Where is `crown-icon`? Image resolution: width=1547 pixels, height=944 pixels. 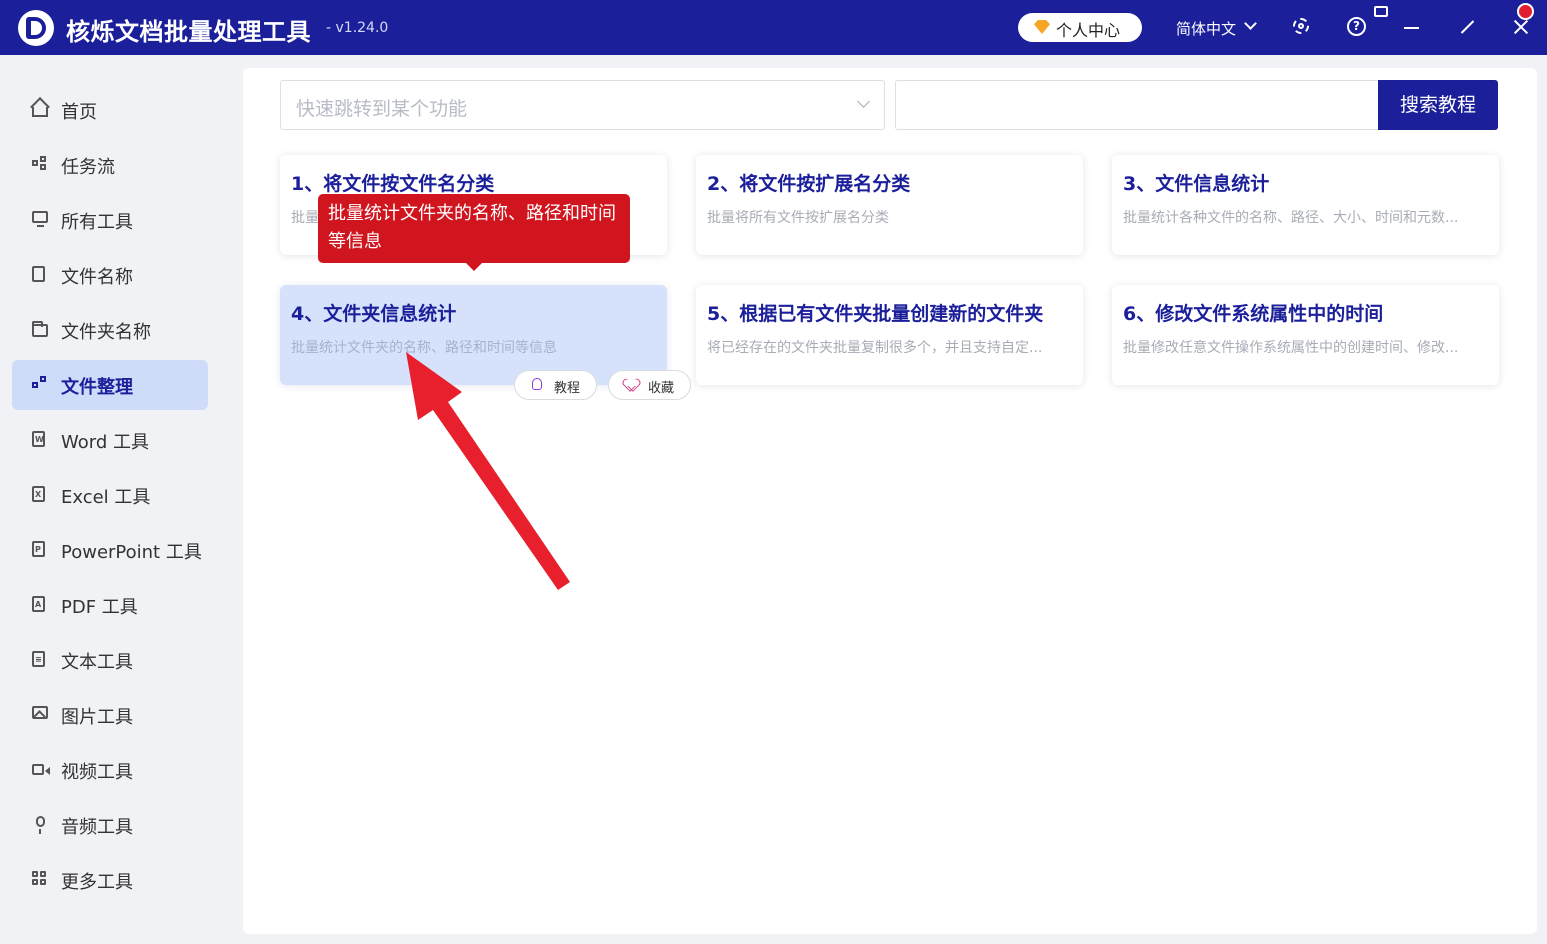 crown-icon is located at coordinates (1042, 27).